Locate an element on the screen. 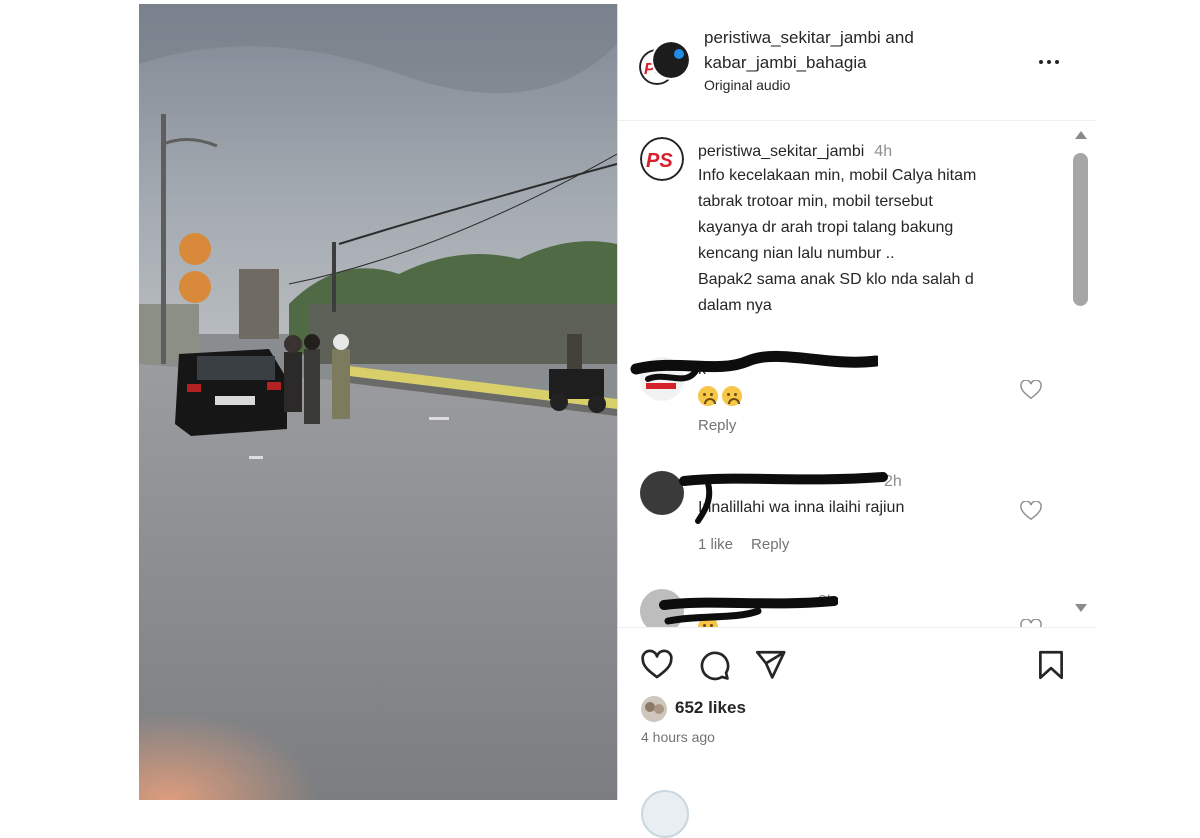 The width and height of the screenshot is (1200, 838). save-button is located at coordinates (1051, 665).